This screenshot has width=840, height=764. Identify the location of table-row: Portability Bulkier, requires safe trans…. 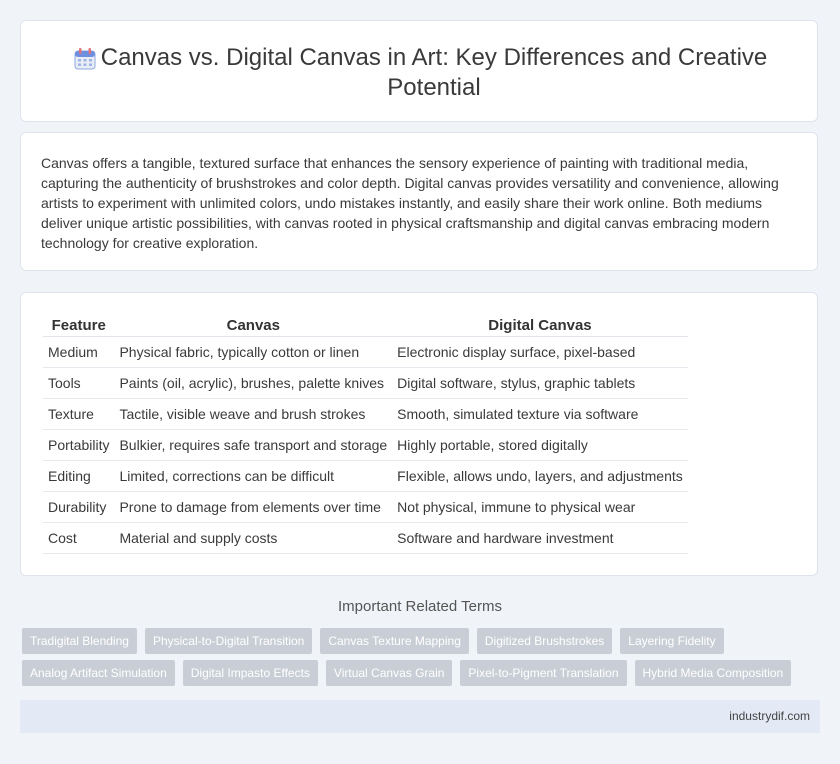
(365, 445).